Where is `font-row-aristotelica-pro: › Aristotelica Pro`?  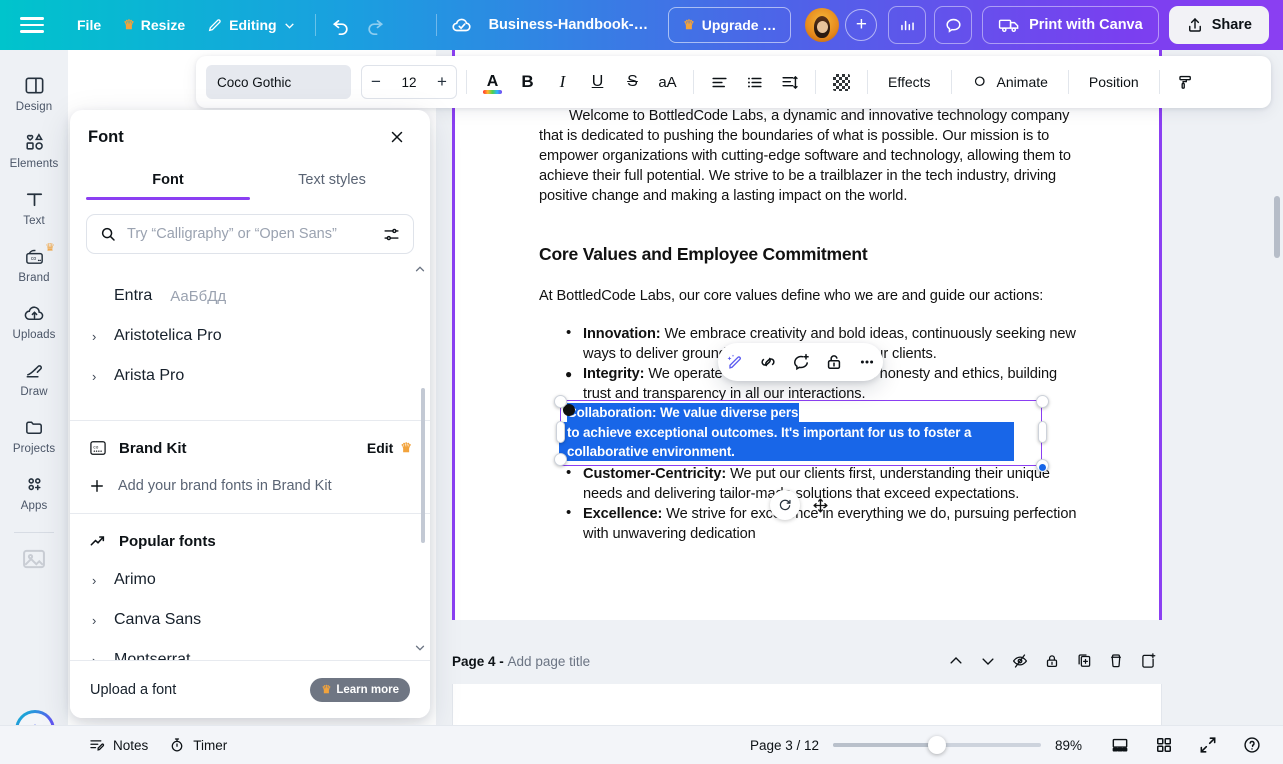
font-row-aristotelica-pro: › Aristotelica Pro is located at coordinates (250, 336).